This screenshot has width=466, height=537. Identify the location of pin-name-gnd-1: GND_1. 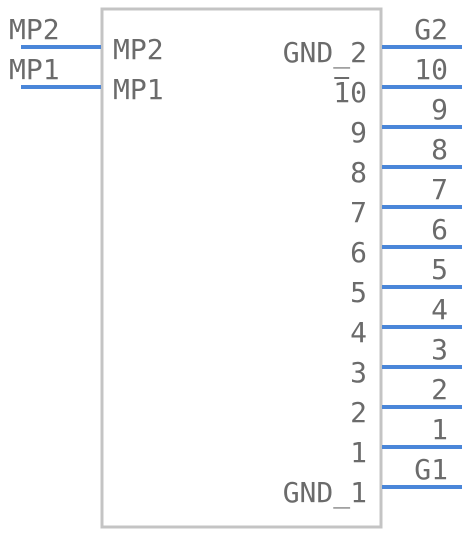
(325, 493).